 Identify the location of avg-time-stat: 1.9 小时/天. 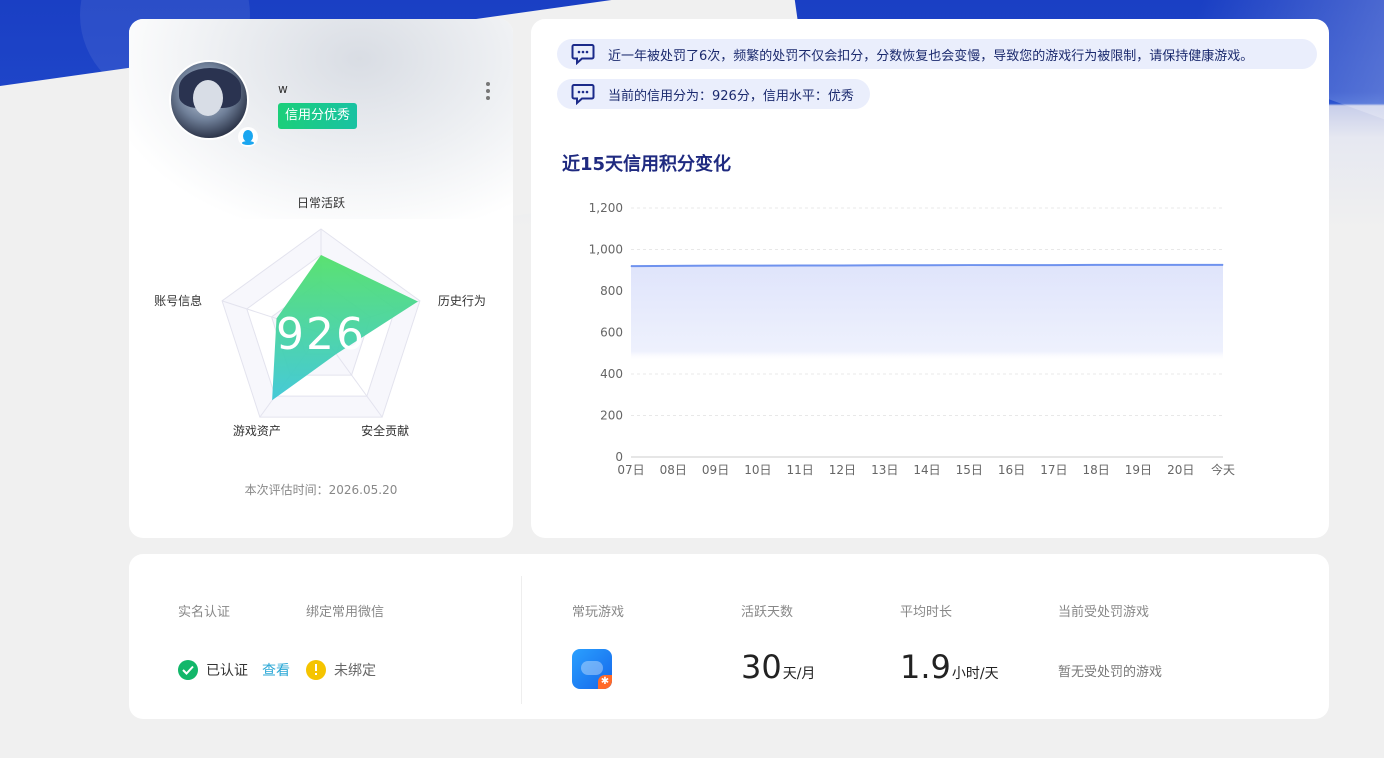
(949, 667).